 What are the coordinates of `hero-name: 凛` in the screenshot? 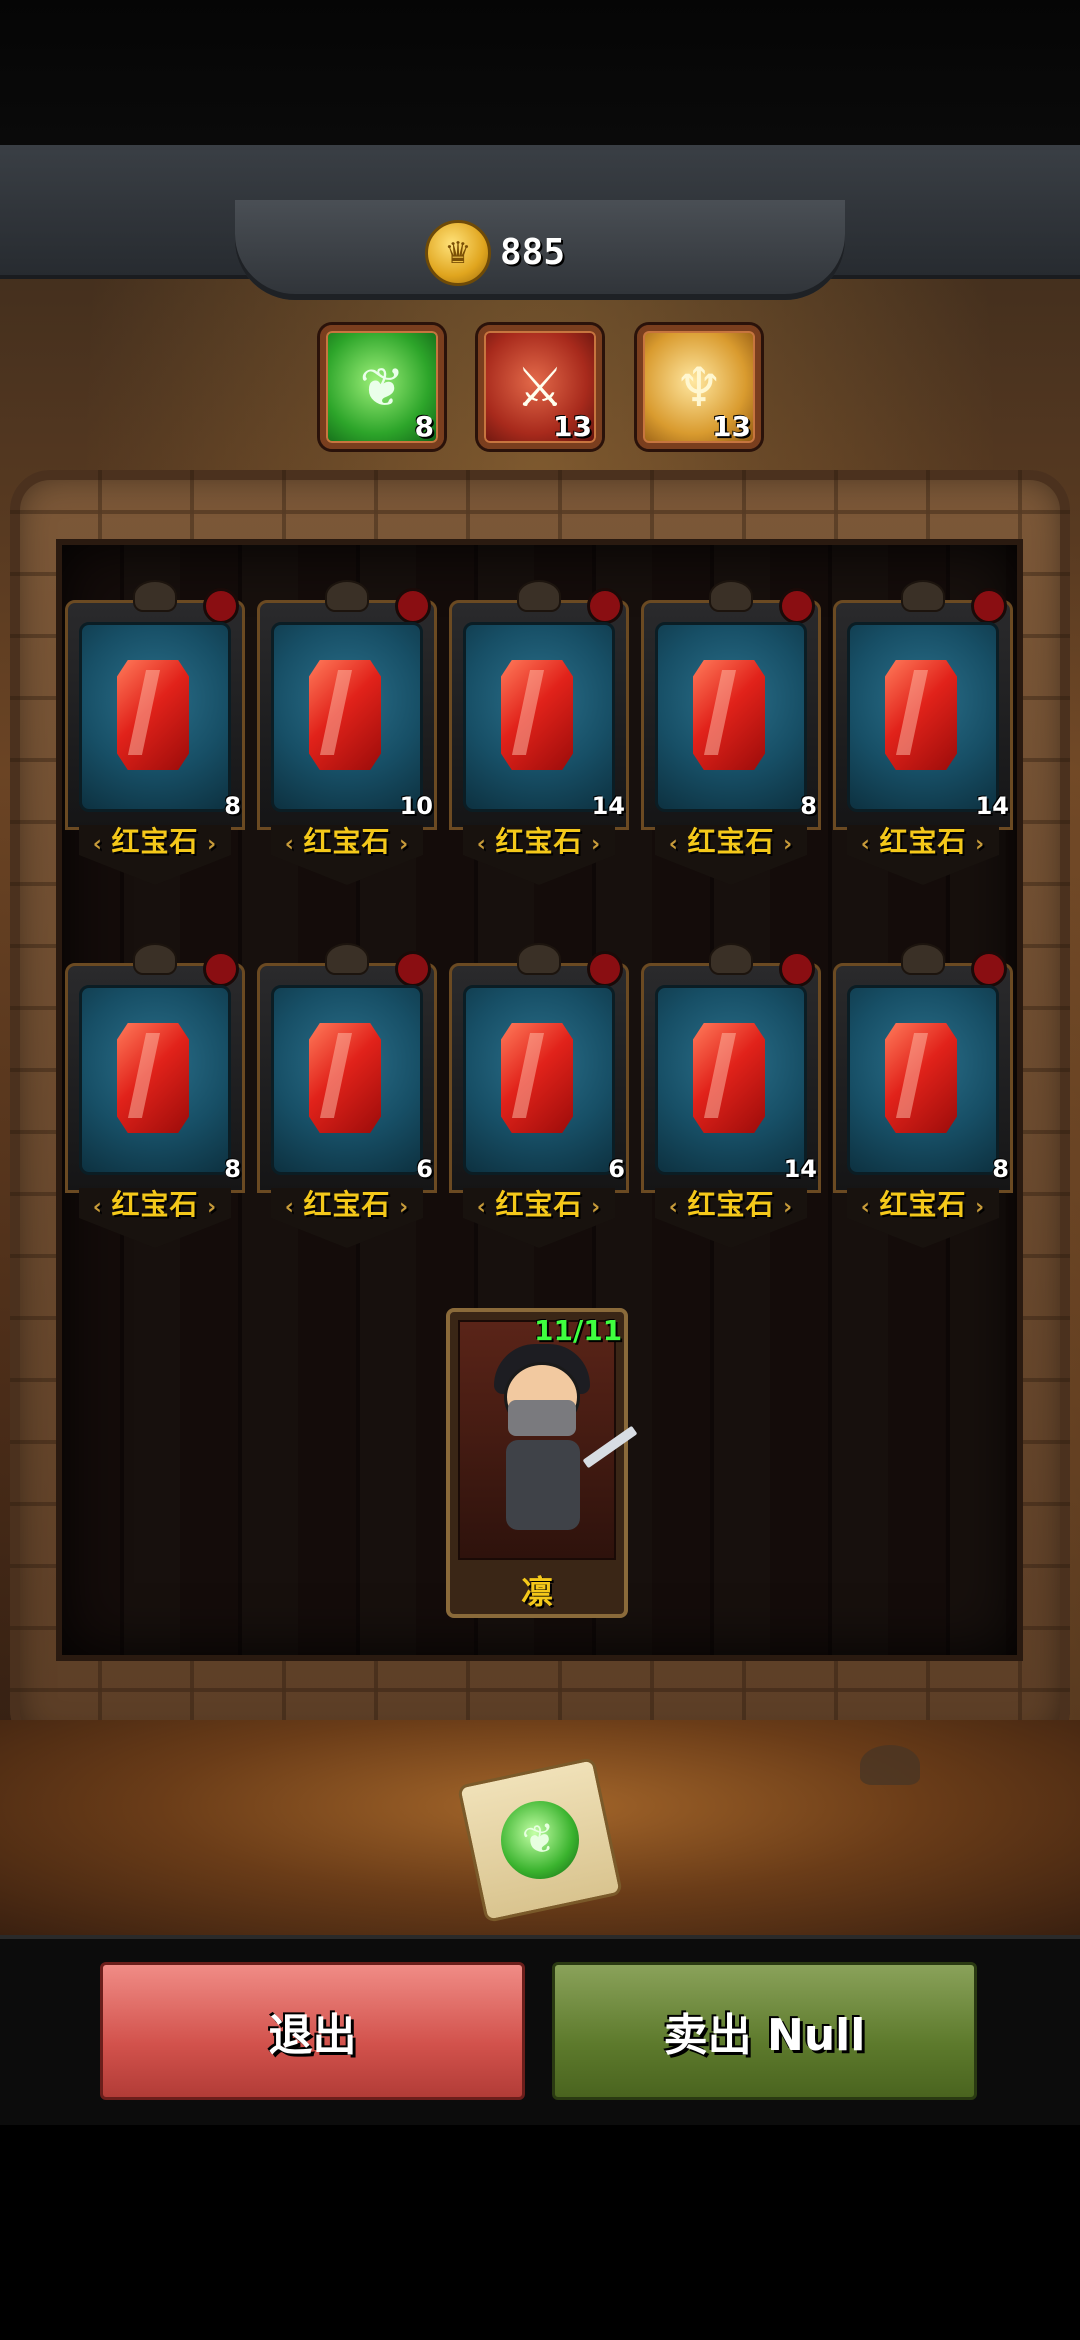 It's located at (536, 1592).